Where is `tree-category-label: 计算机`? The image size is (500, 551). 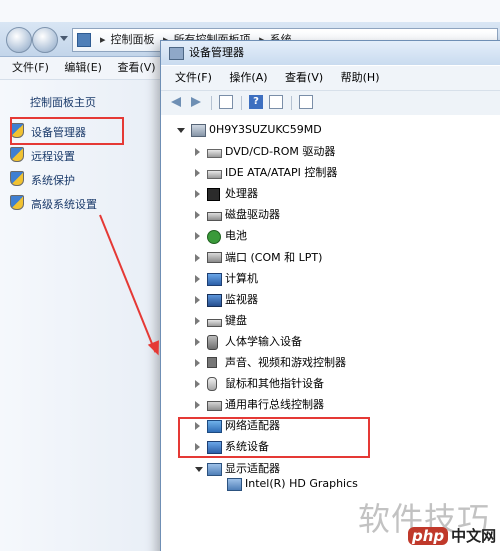 tree-category-label: 计算机 is located at coordinates (241, 278).